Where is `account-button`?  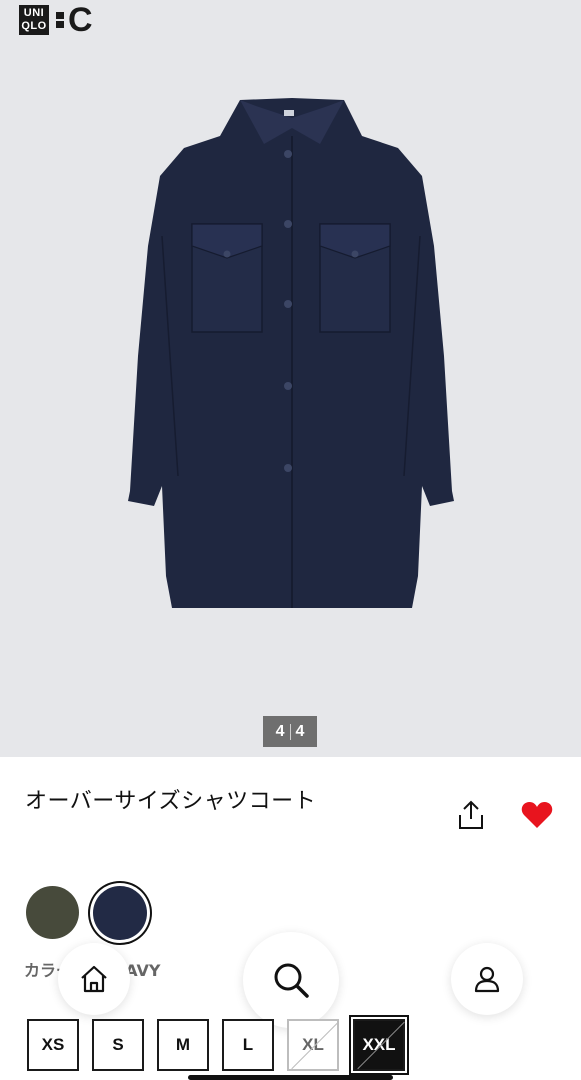 account-button is located at coordinates (487, 979).